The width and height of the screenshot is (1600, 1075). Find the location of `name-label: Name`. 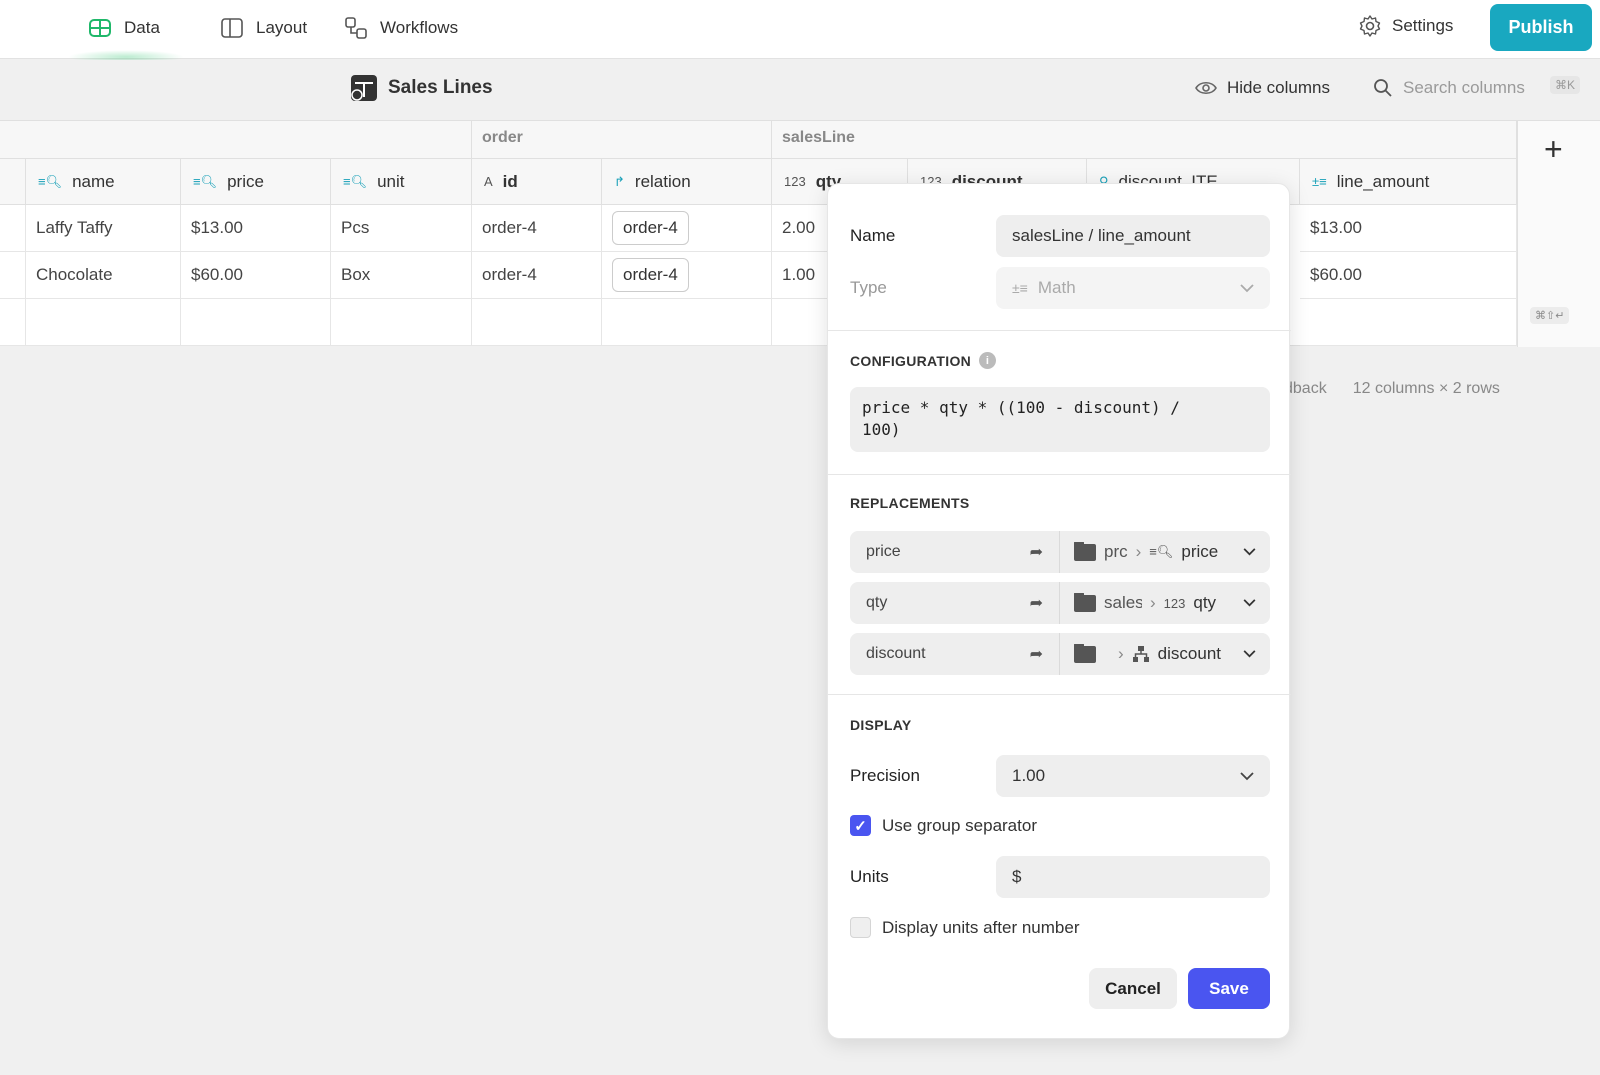

name-label: Name is located at coordinates (873, 235).